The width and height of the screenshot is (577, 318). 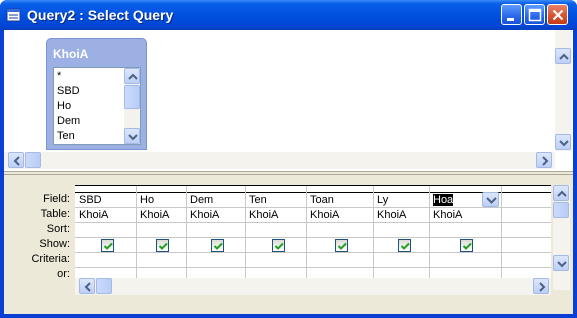 I want to click on field-list-window: KhoiA * SBD Ho Dem Ten, so click(x=96, y=94).